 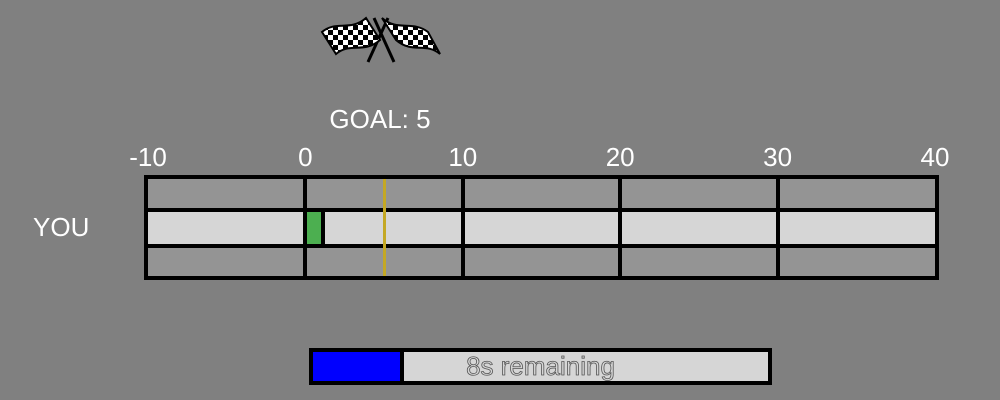 I want to click on goal-label: GOAL: 5, so click(x=380, y=119).